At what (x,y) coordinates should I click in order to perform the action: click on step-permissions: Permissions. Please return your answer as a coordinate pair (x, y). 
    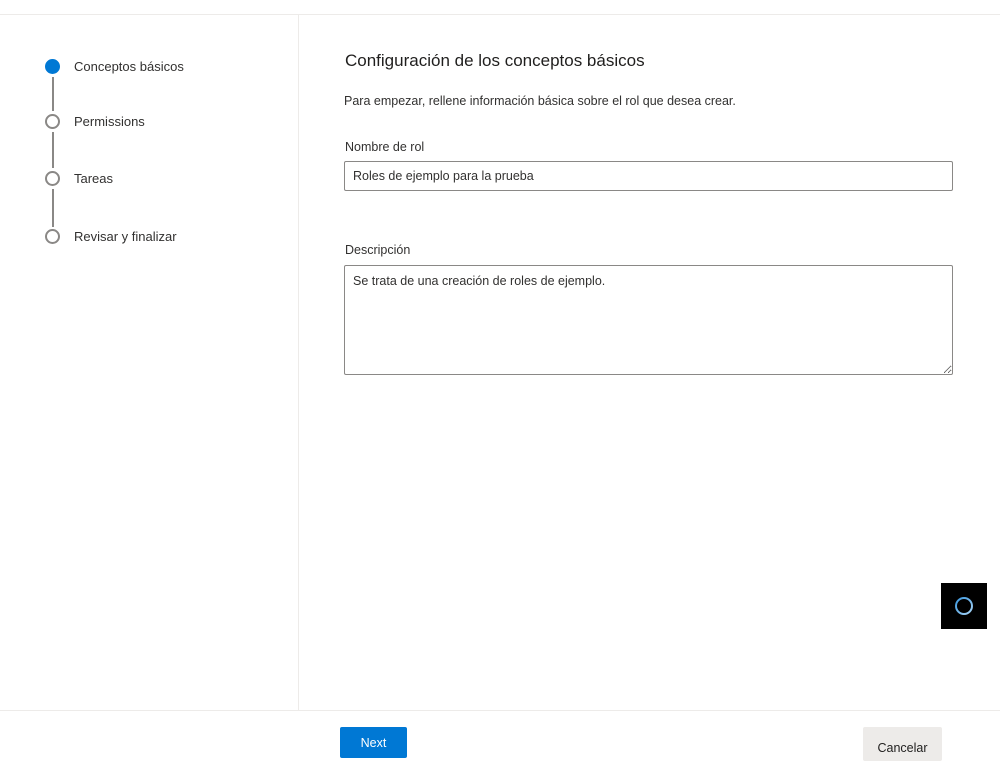
    Looking at the image, I should click on (95, 121).